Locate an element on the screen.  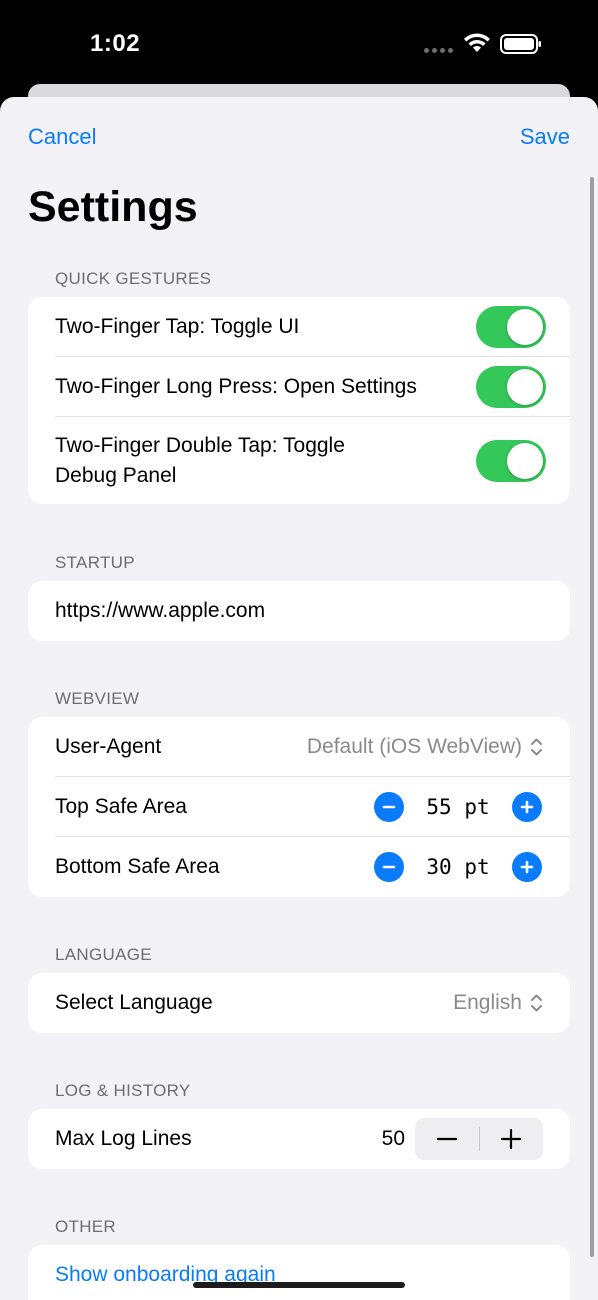
section-header-language: LANGUAGE is located at coordinates (103, 954).